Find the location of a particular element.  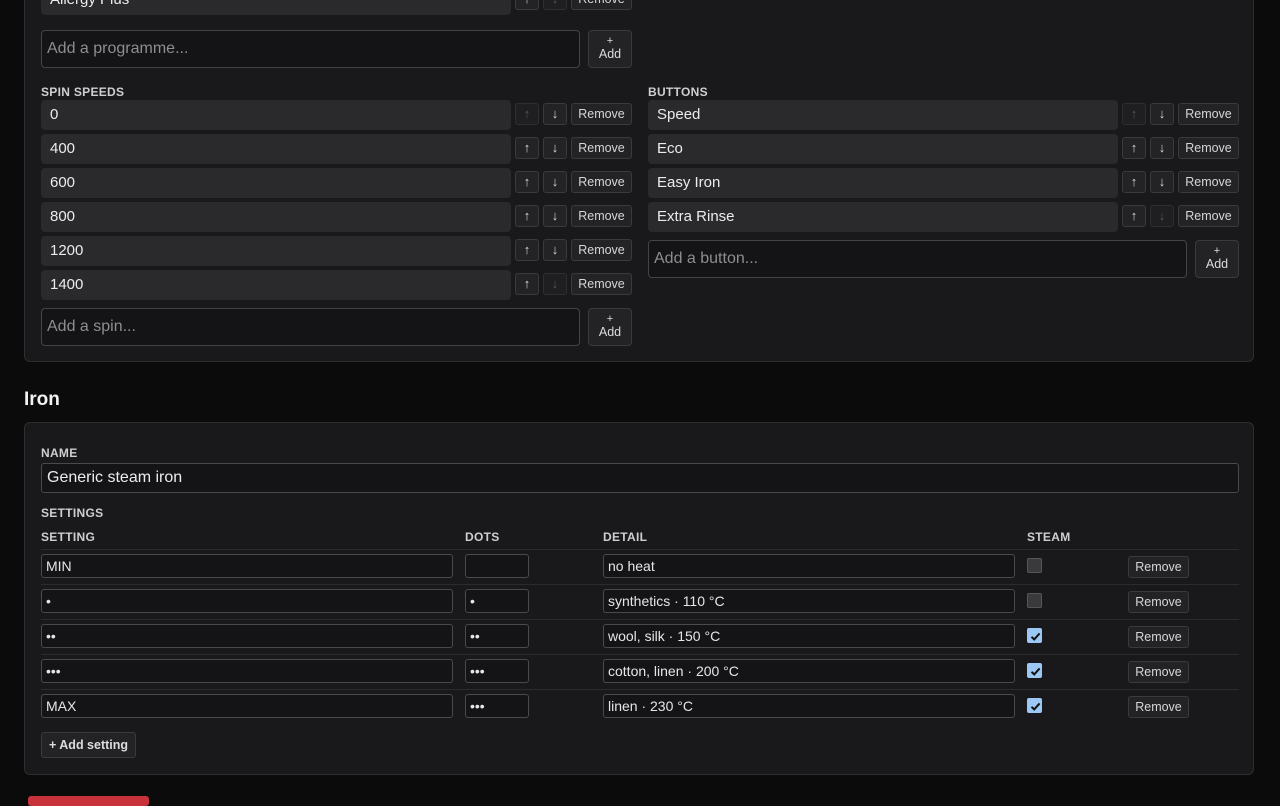

add-button-button: + Add is located at coordinates (1217, 259).